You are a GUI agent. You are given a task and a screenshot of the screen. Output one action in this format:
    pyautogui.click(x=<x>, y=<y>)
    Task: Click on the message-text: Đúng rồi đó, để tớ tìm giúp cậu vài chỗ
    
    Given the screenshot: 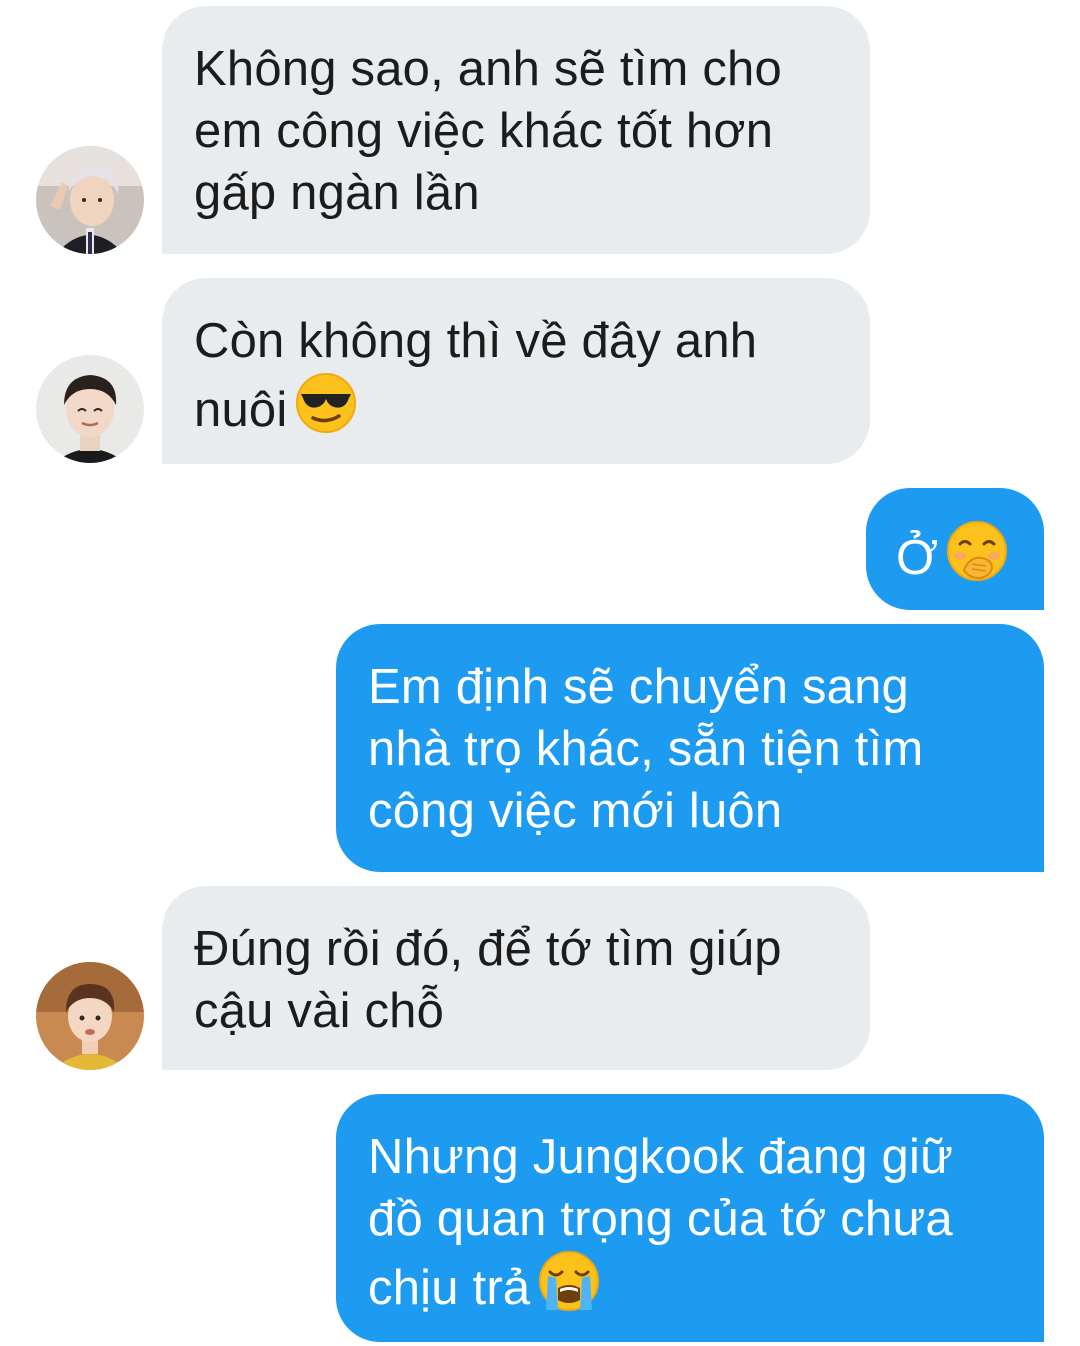 What is the action you would take?
    pyautogui.click(x=488, y=980)
    